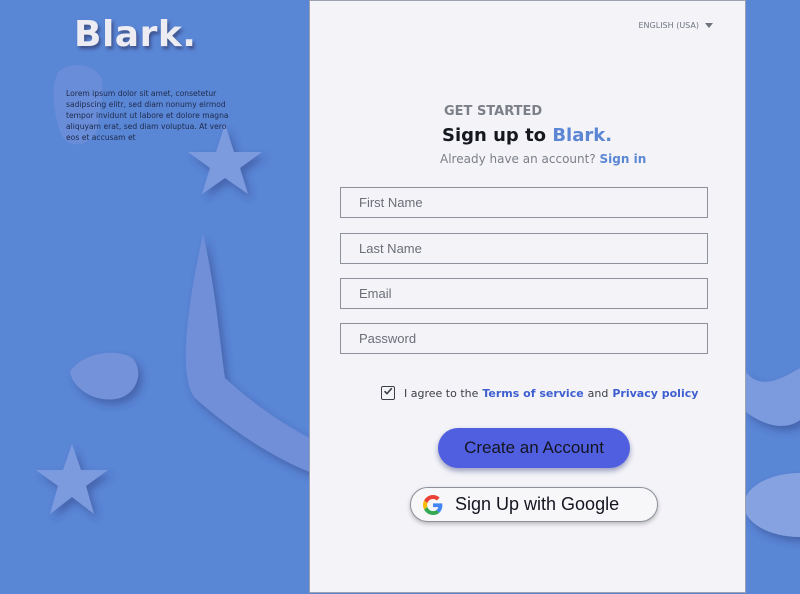  What do you see at coordinates (524, 293) in the screenshot?
I see `email-field` at bounding box center [524, 293].